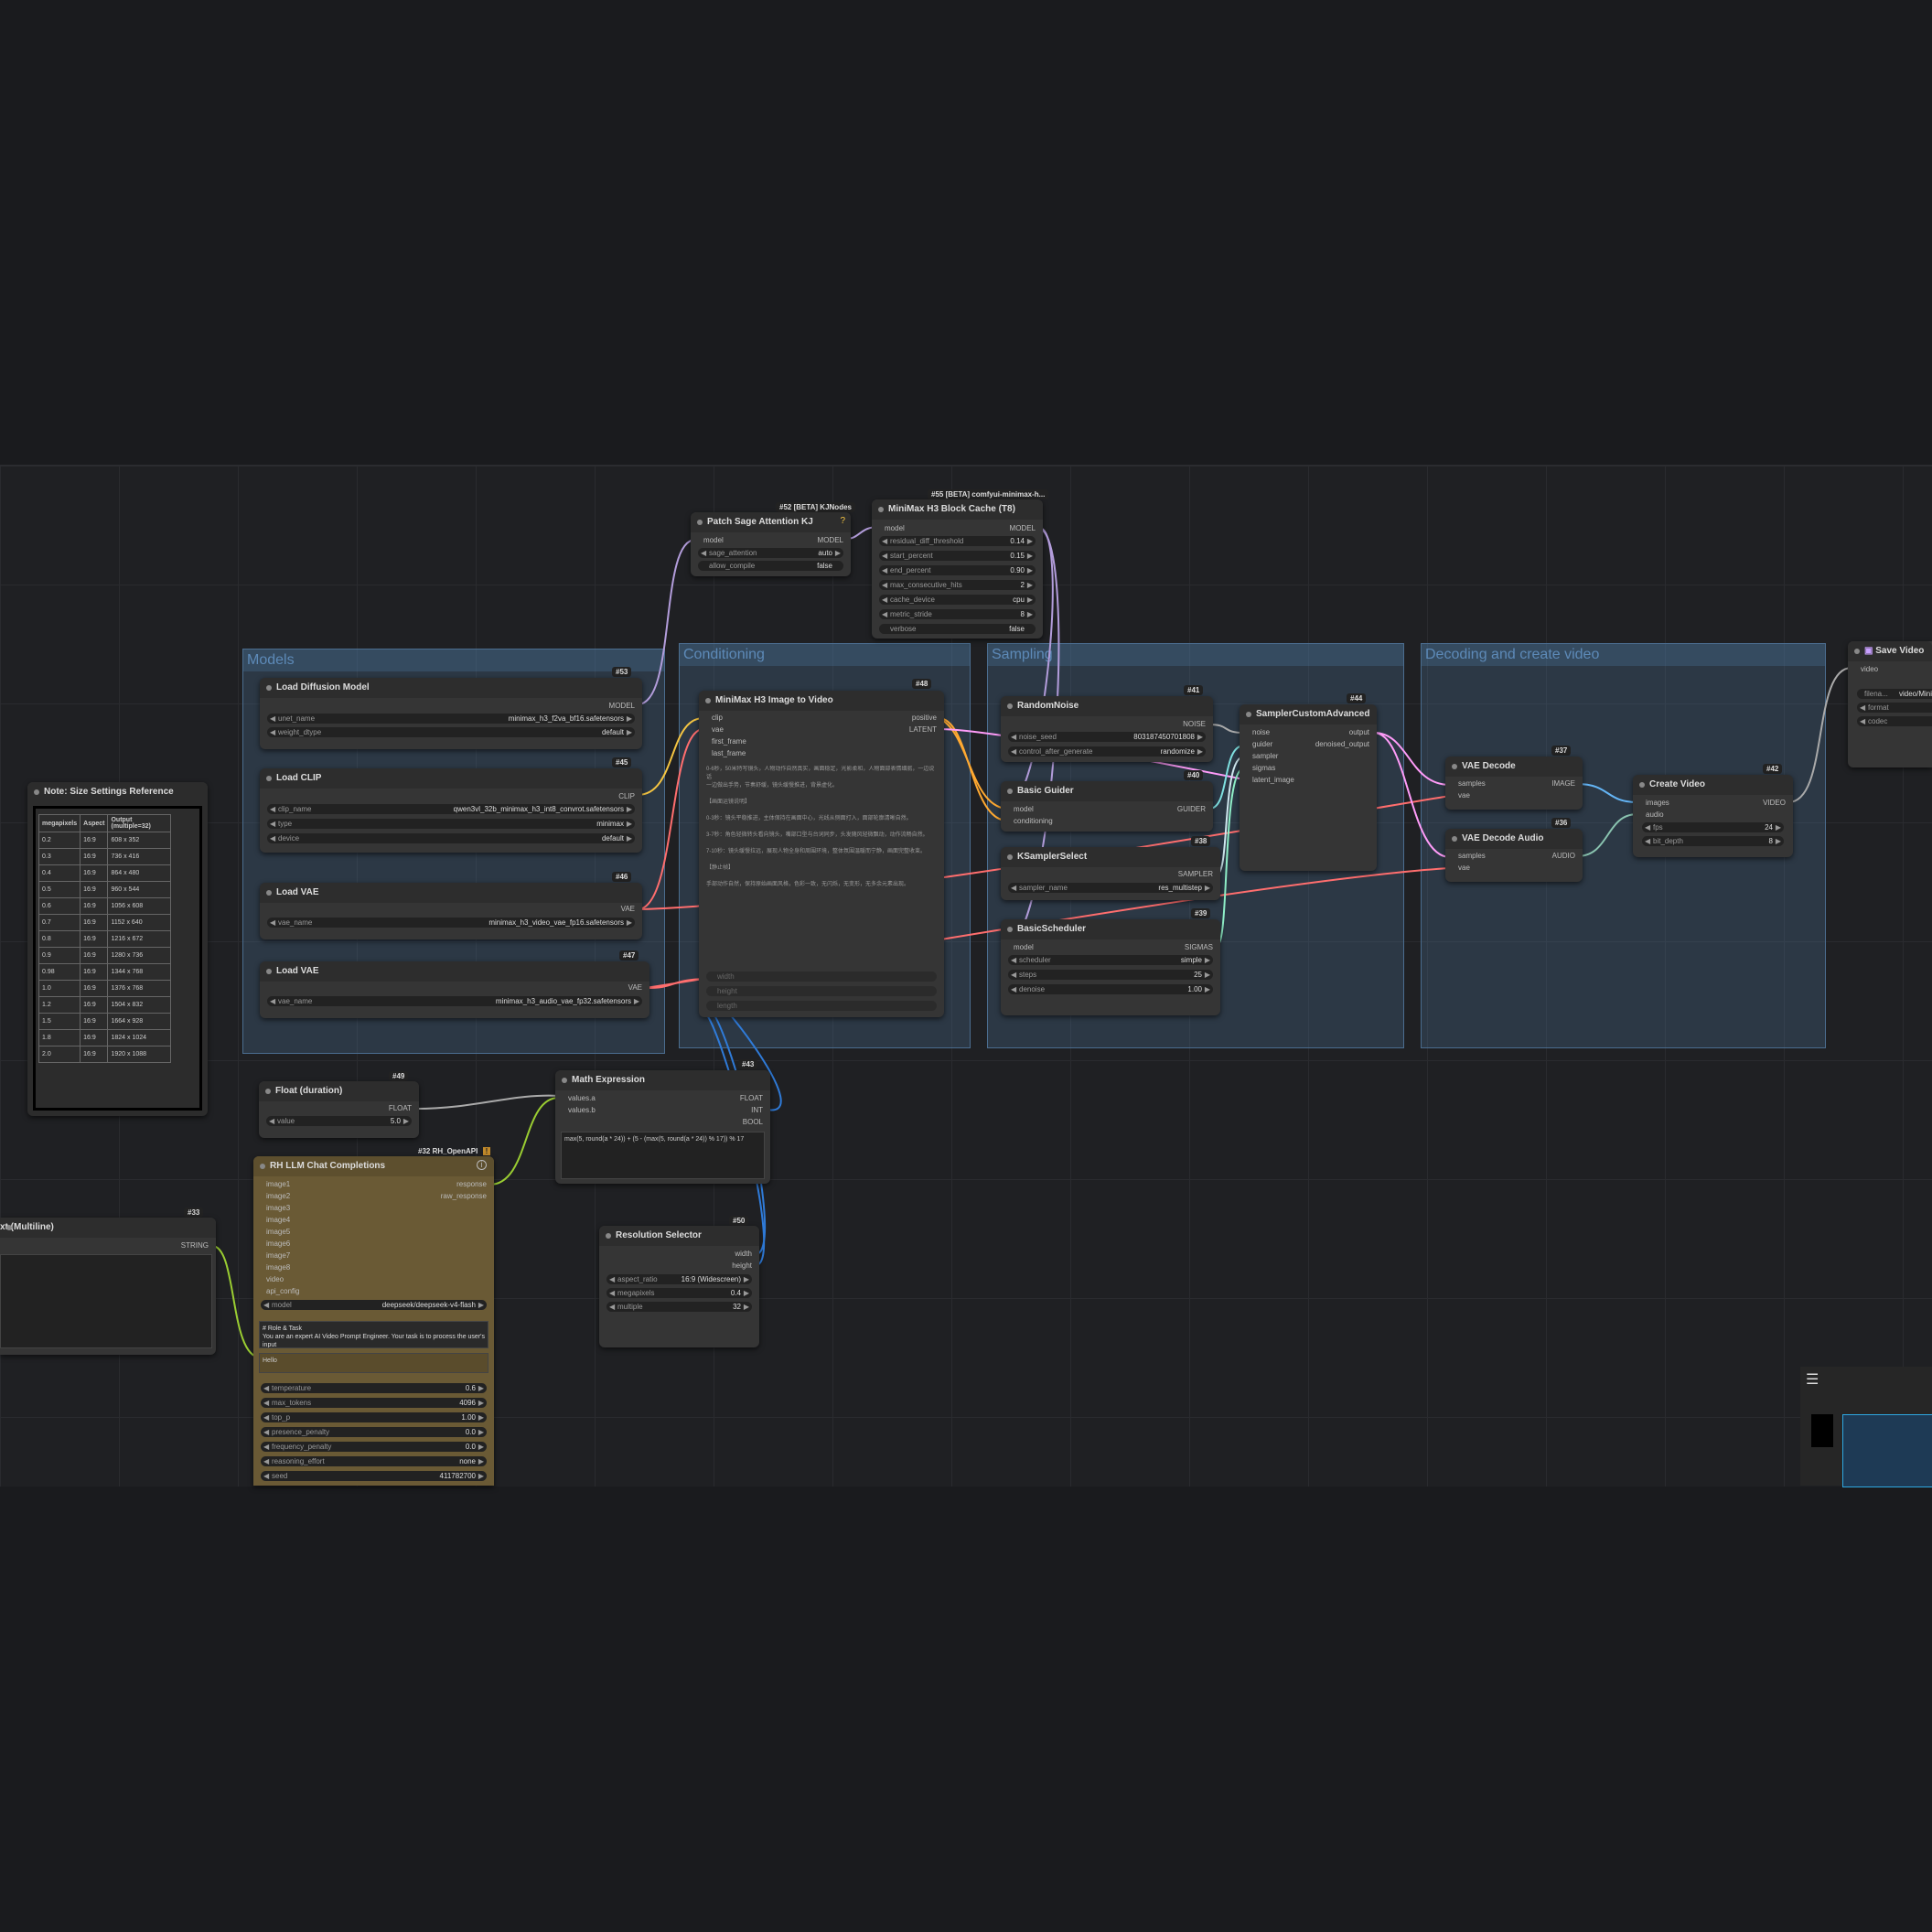 The width and height of the screenshot is (1932, 1932). I want to click on output-output: output, so click(1359, 732).